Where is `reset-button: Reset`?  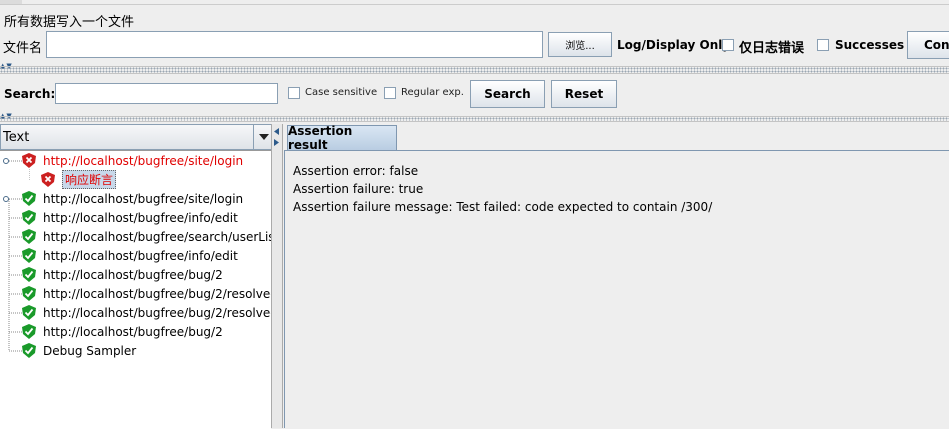
reset-button: Reset is located at coordinates (584, 94).